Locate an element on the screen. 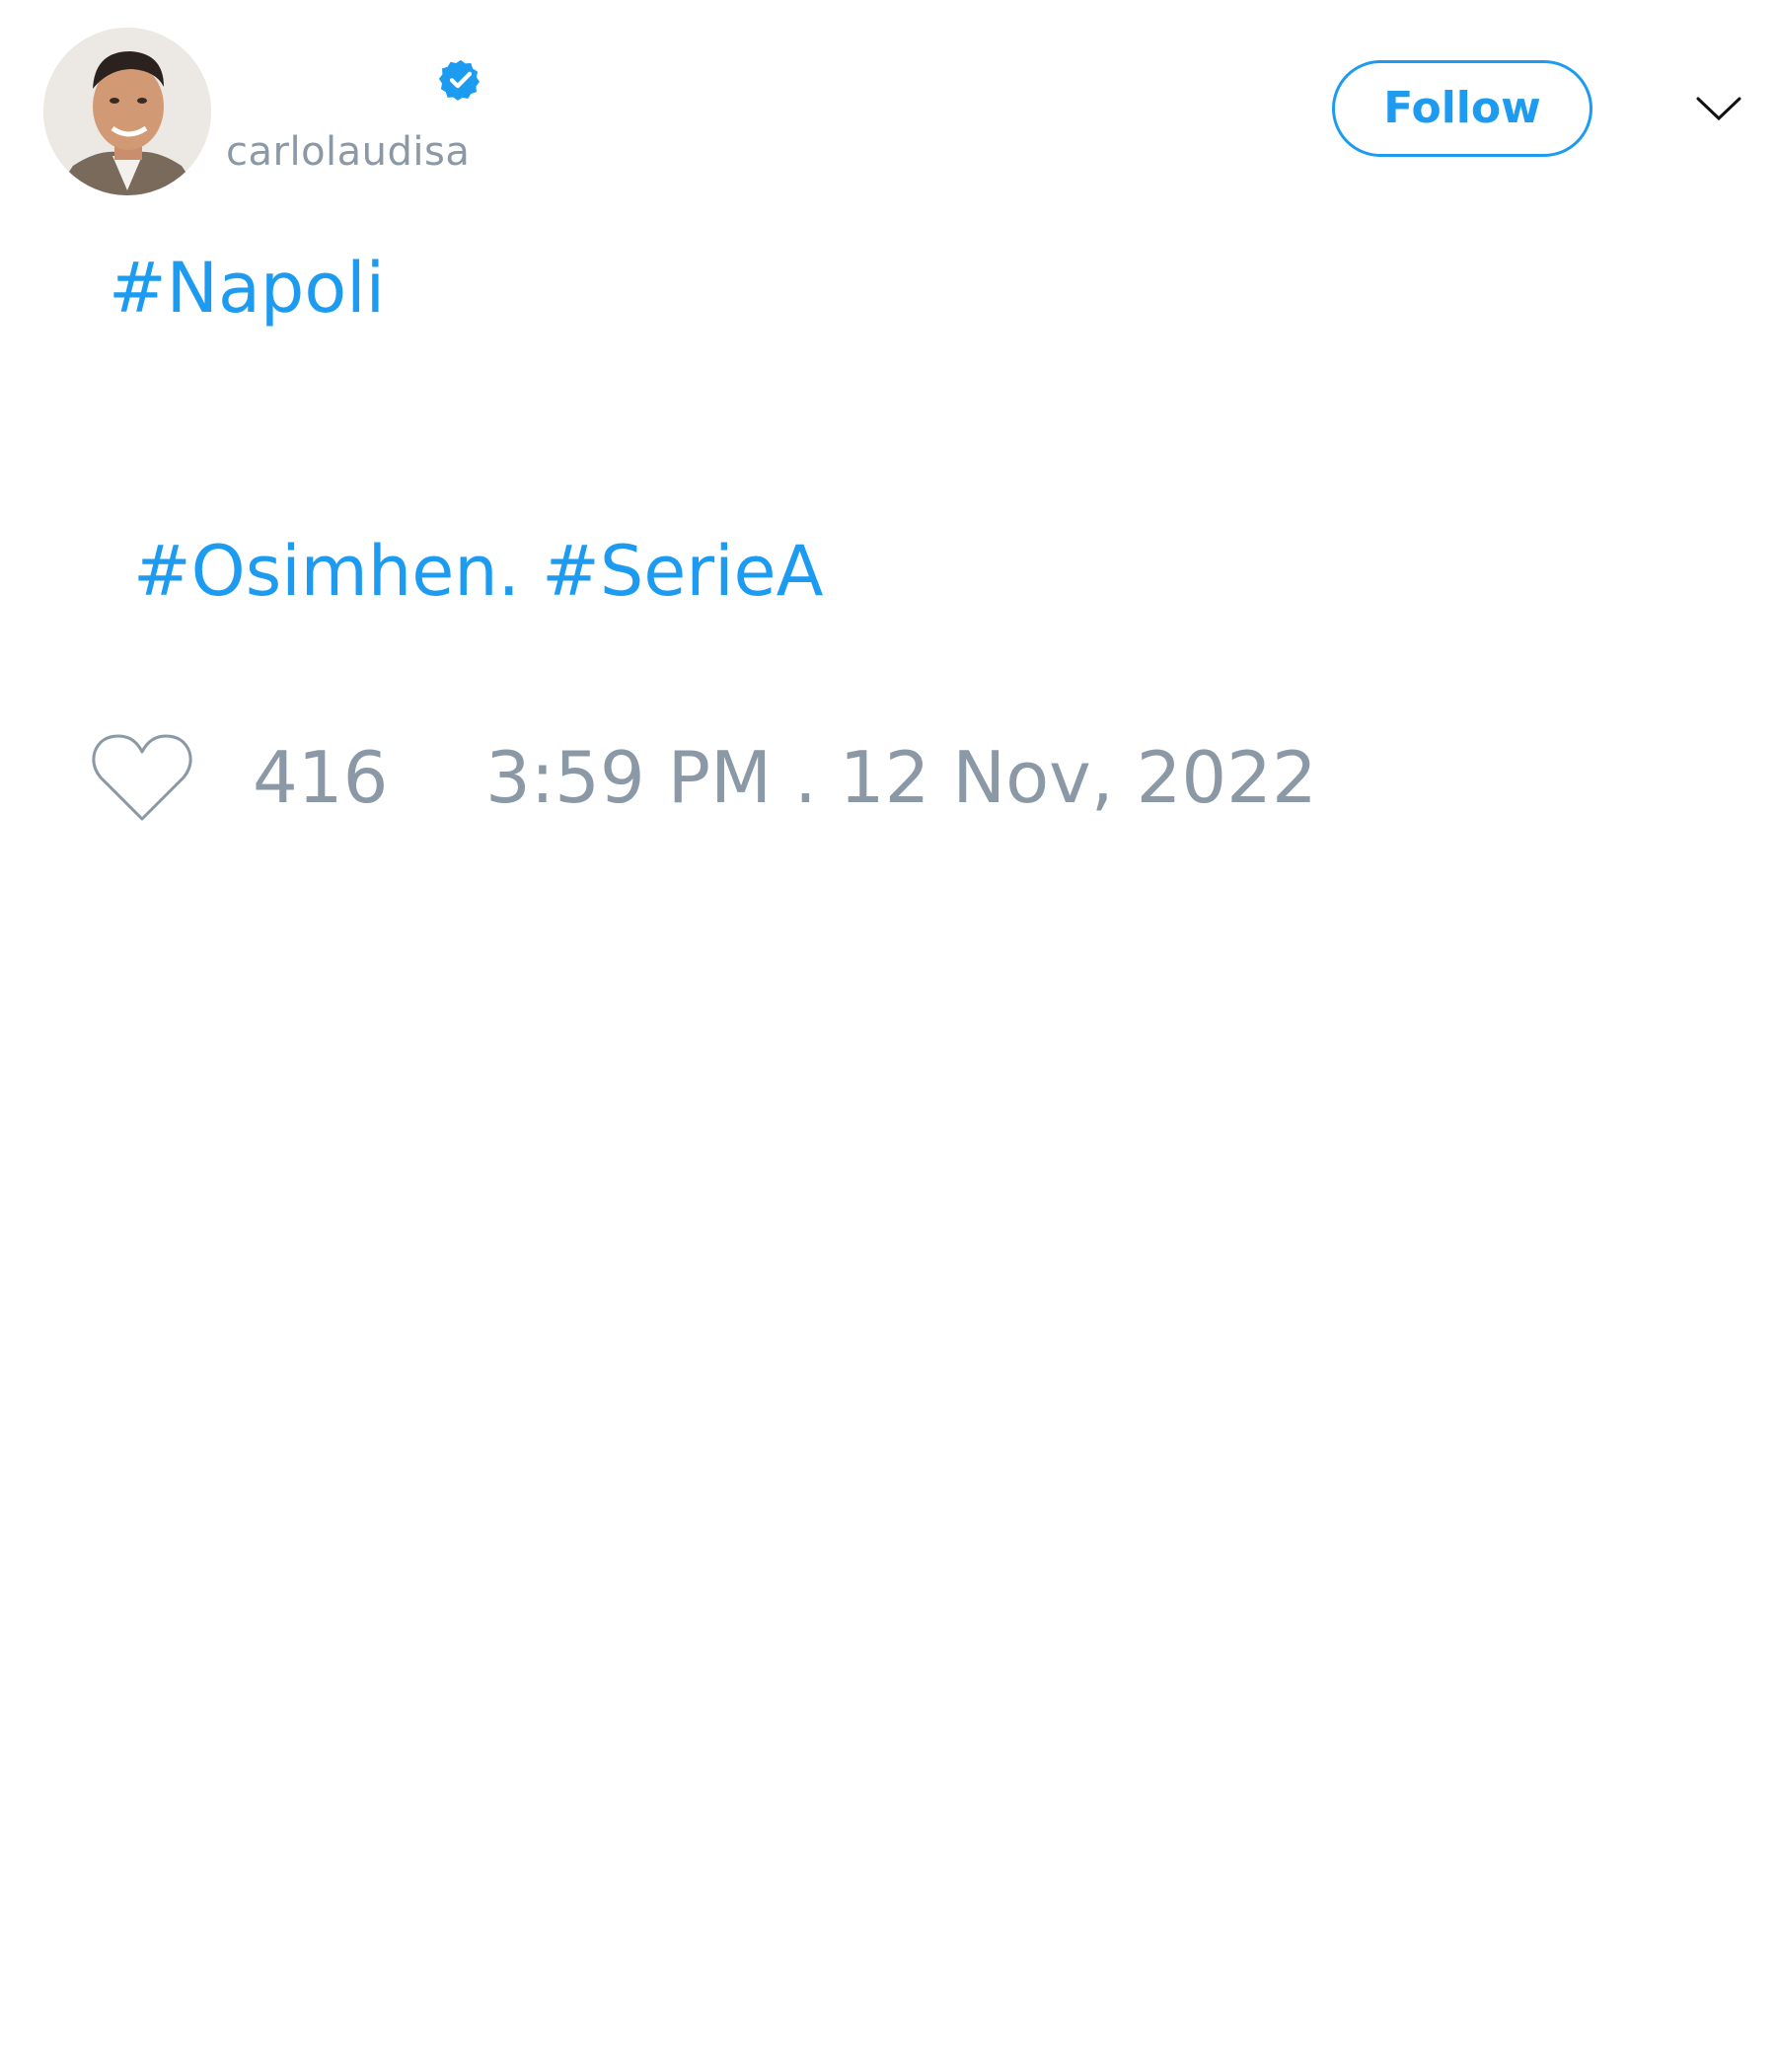  verified-badge-icon is located at coordinates (459, 80).